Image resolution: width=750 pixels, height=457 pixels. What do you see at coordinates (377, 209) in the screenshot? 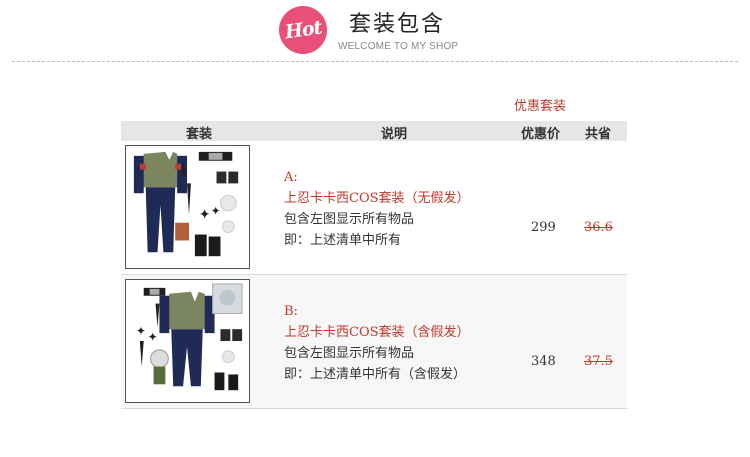
I see `package-description: A: 上忍卡卡西COS套装（无假发） 包含左图显示所有物品 即：上述清单中所有` at bounding box center [377, 209].